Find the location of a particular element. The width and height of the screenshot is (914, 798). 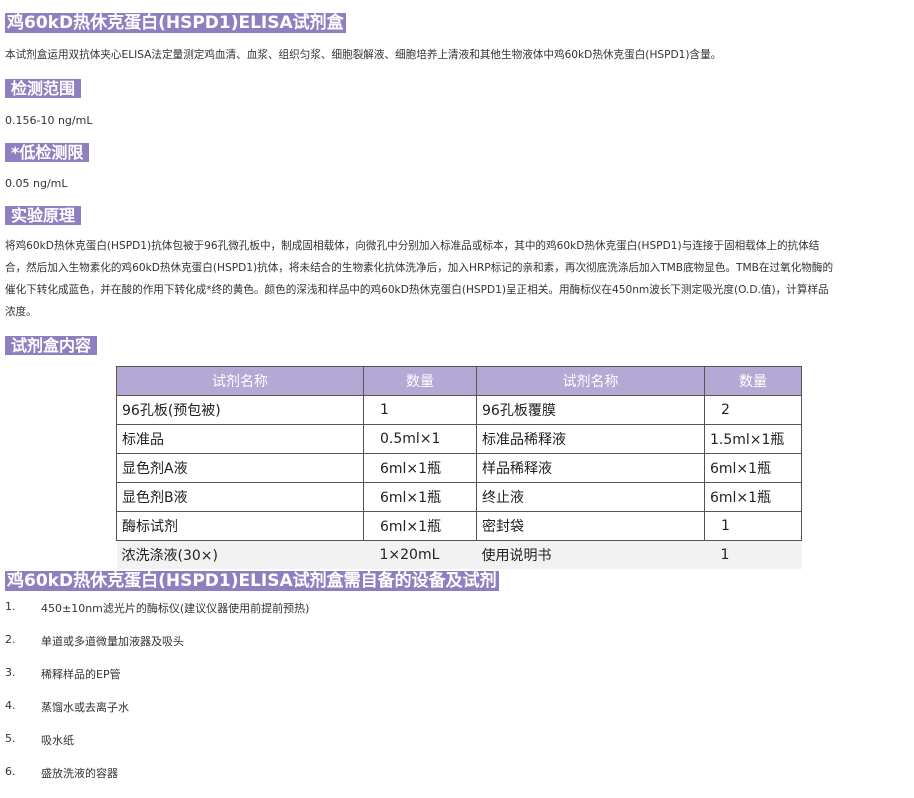

table-cell: 样品稀释液 is located at coordinates (590, 468).